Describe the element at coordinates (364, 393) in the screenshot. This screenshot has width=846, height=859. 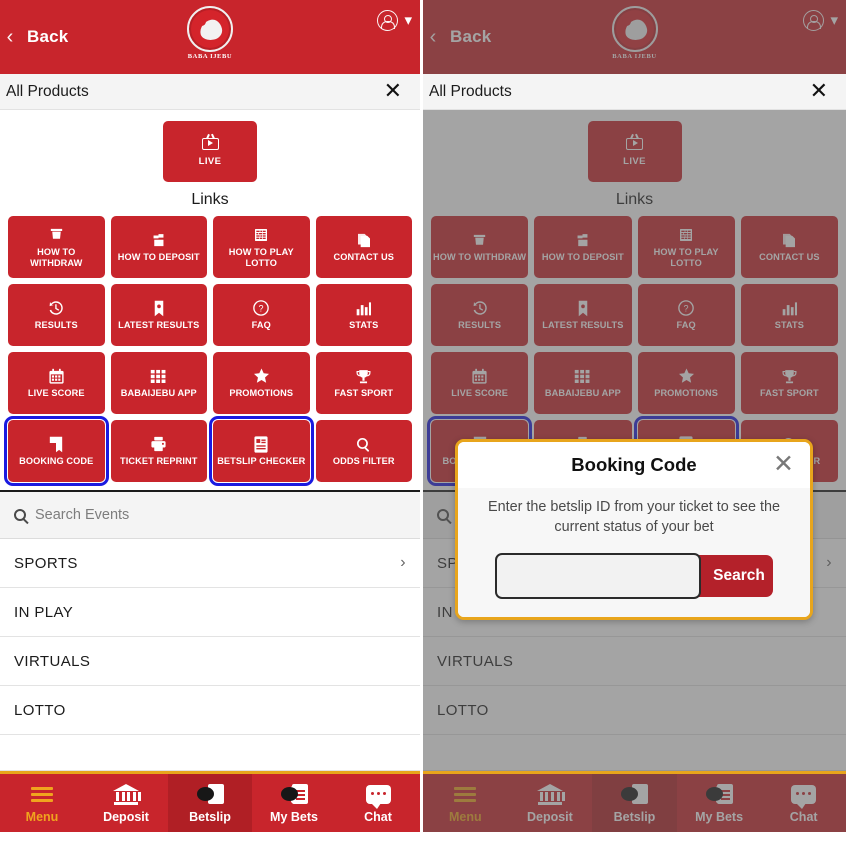
I see `tile-label: FAST SPORT` at that location.